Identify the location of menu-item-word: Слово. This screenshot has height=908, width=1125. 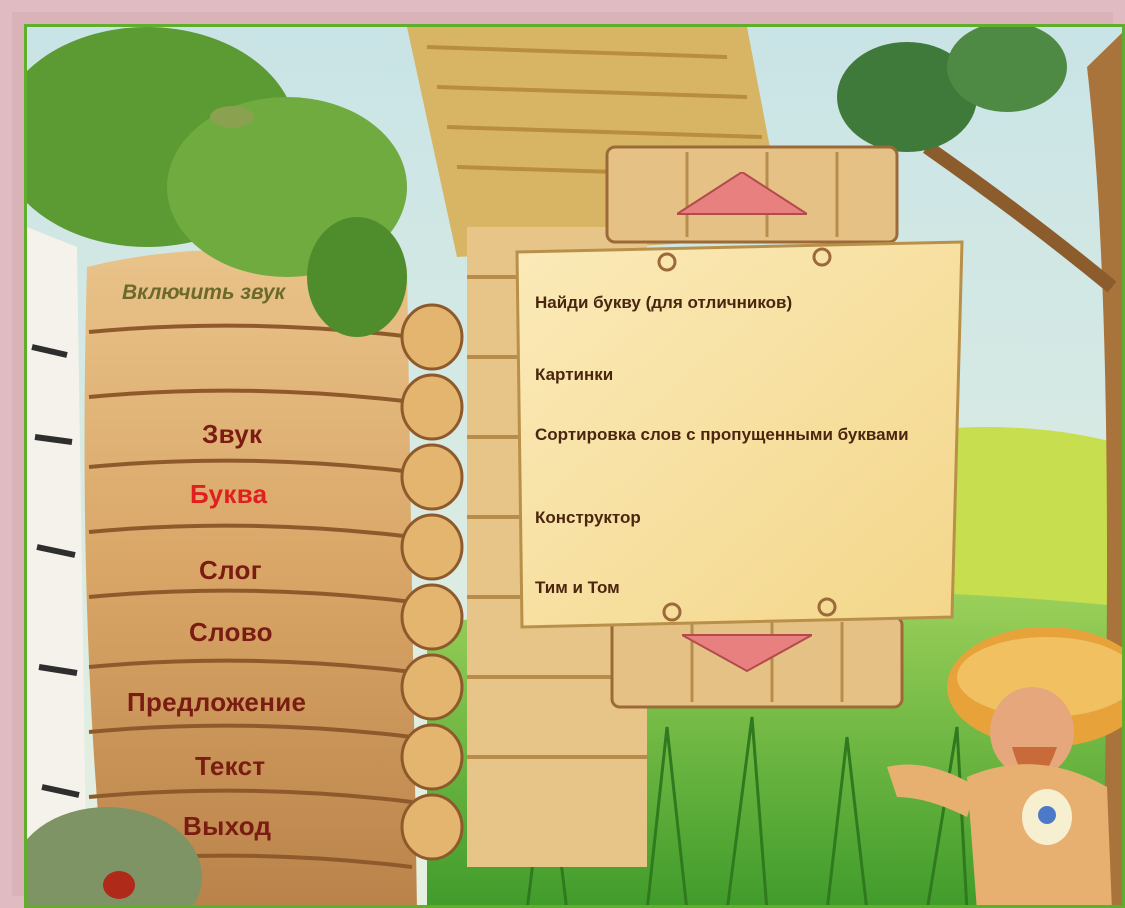
(231, 632).